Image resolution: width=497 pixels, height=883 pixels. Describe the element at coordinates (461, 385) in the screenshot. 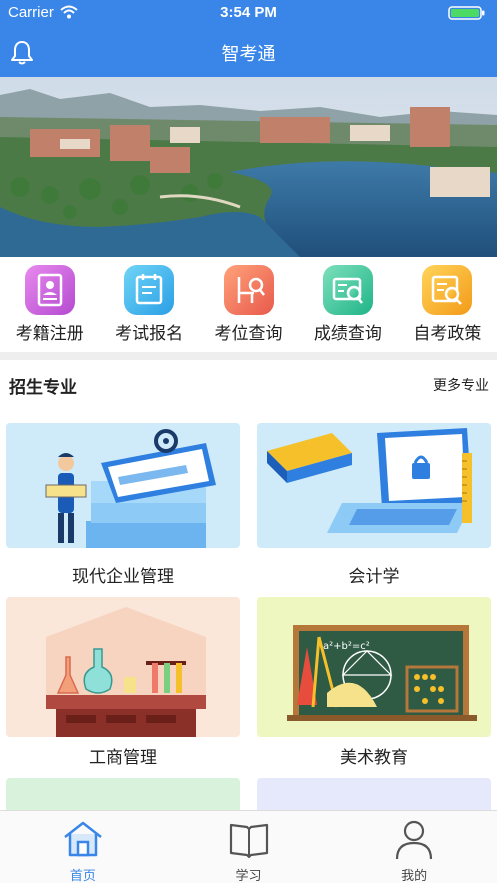

I see `more-majors-link: 更多专业` at that location.